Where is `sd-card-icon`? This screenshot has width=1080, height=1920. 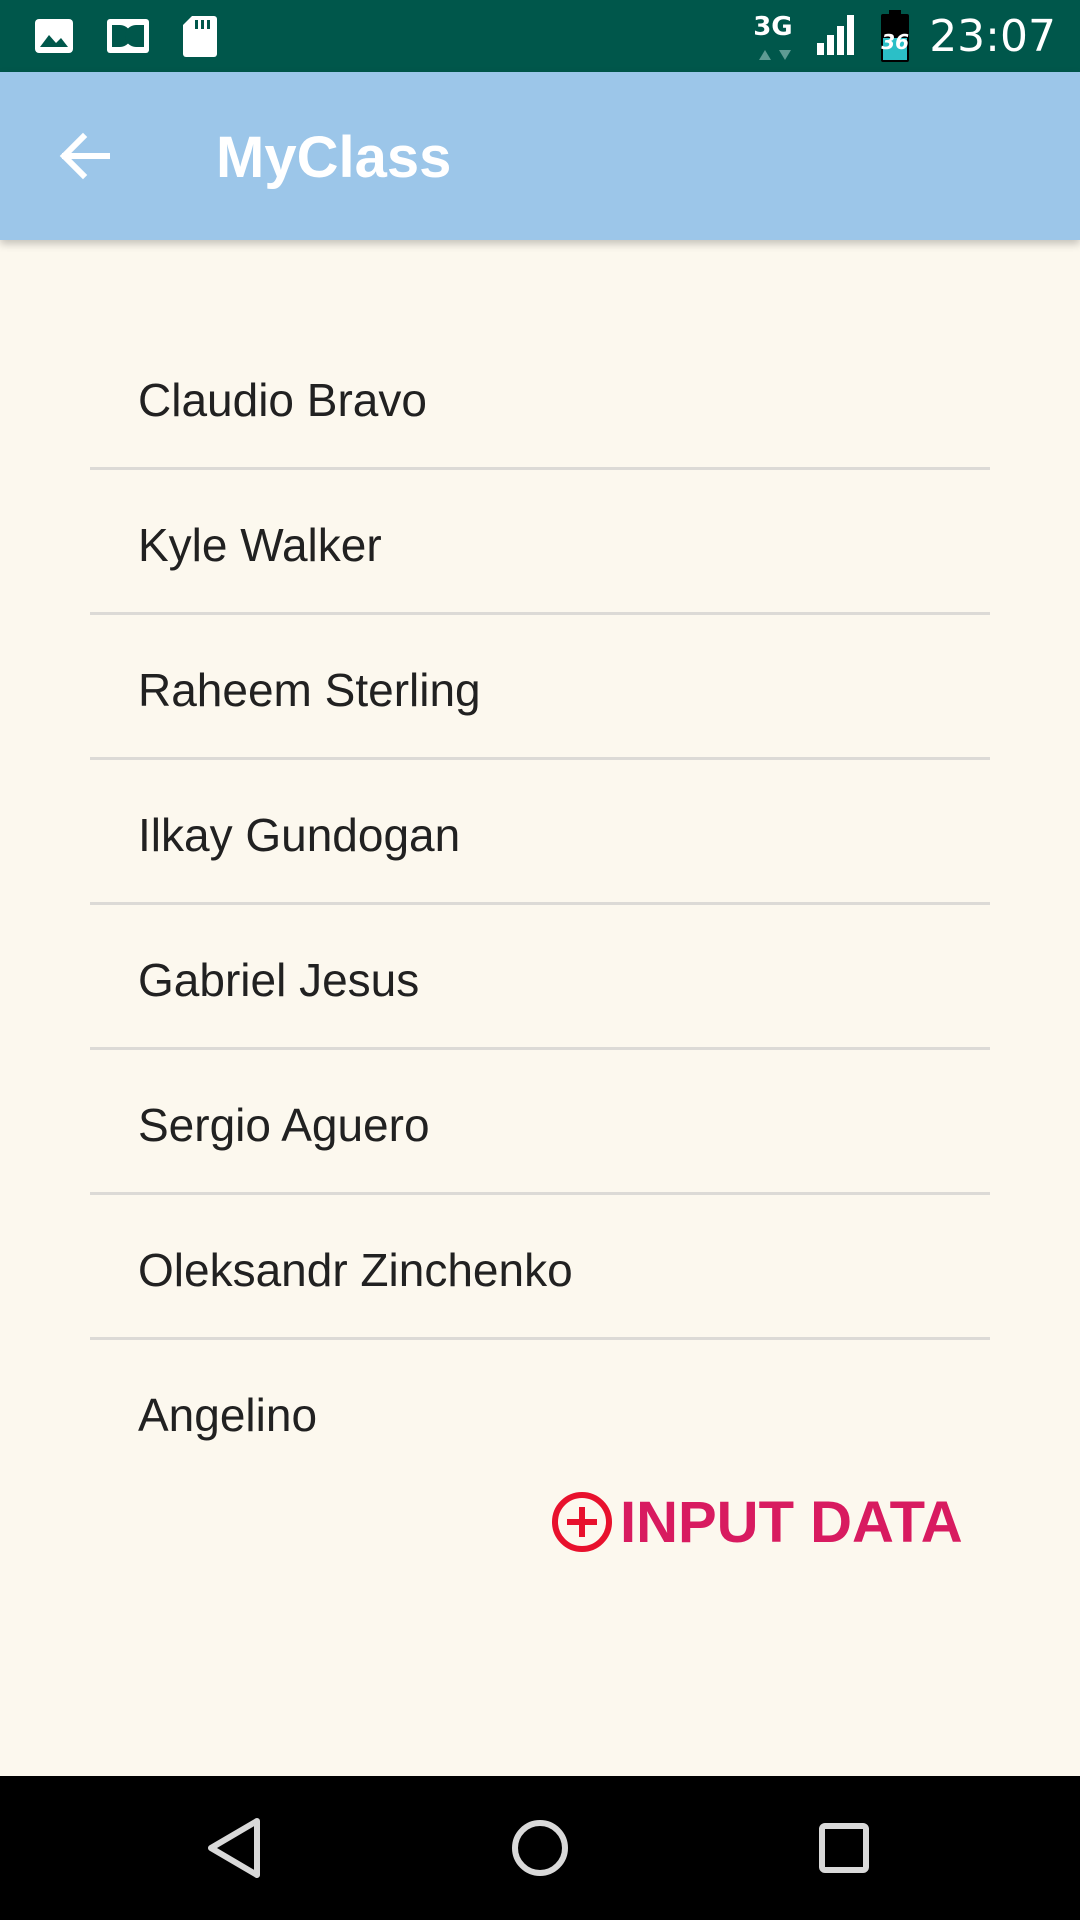
sd-card-icon is located at coordinates (200, 38).